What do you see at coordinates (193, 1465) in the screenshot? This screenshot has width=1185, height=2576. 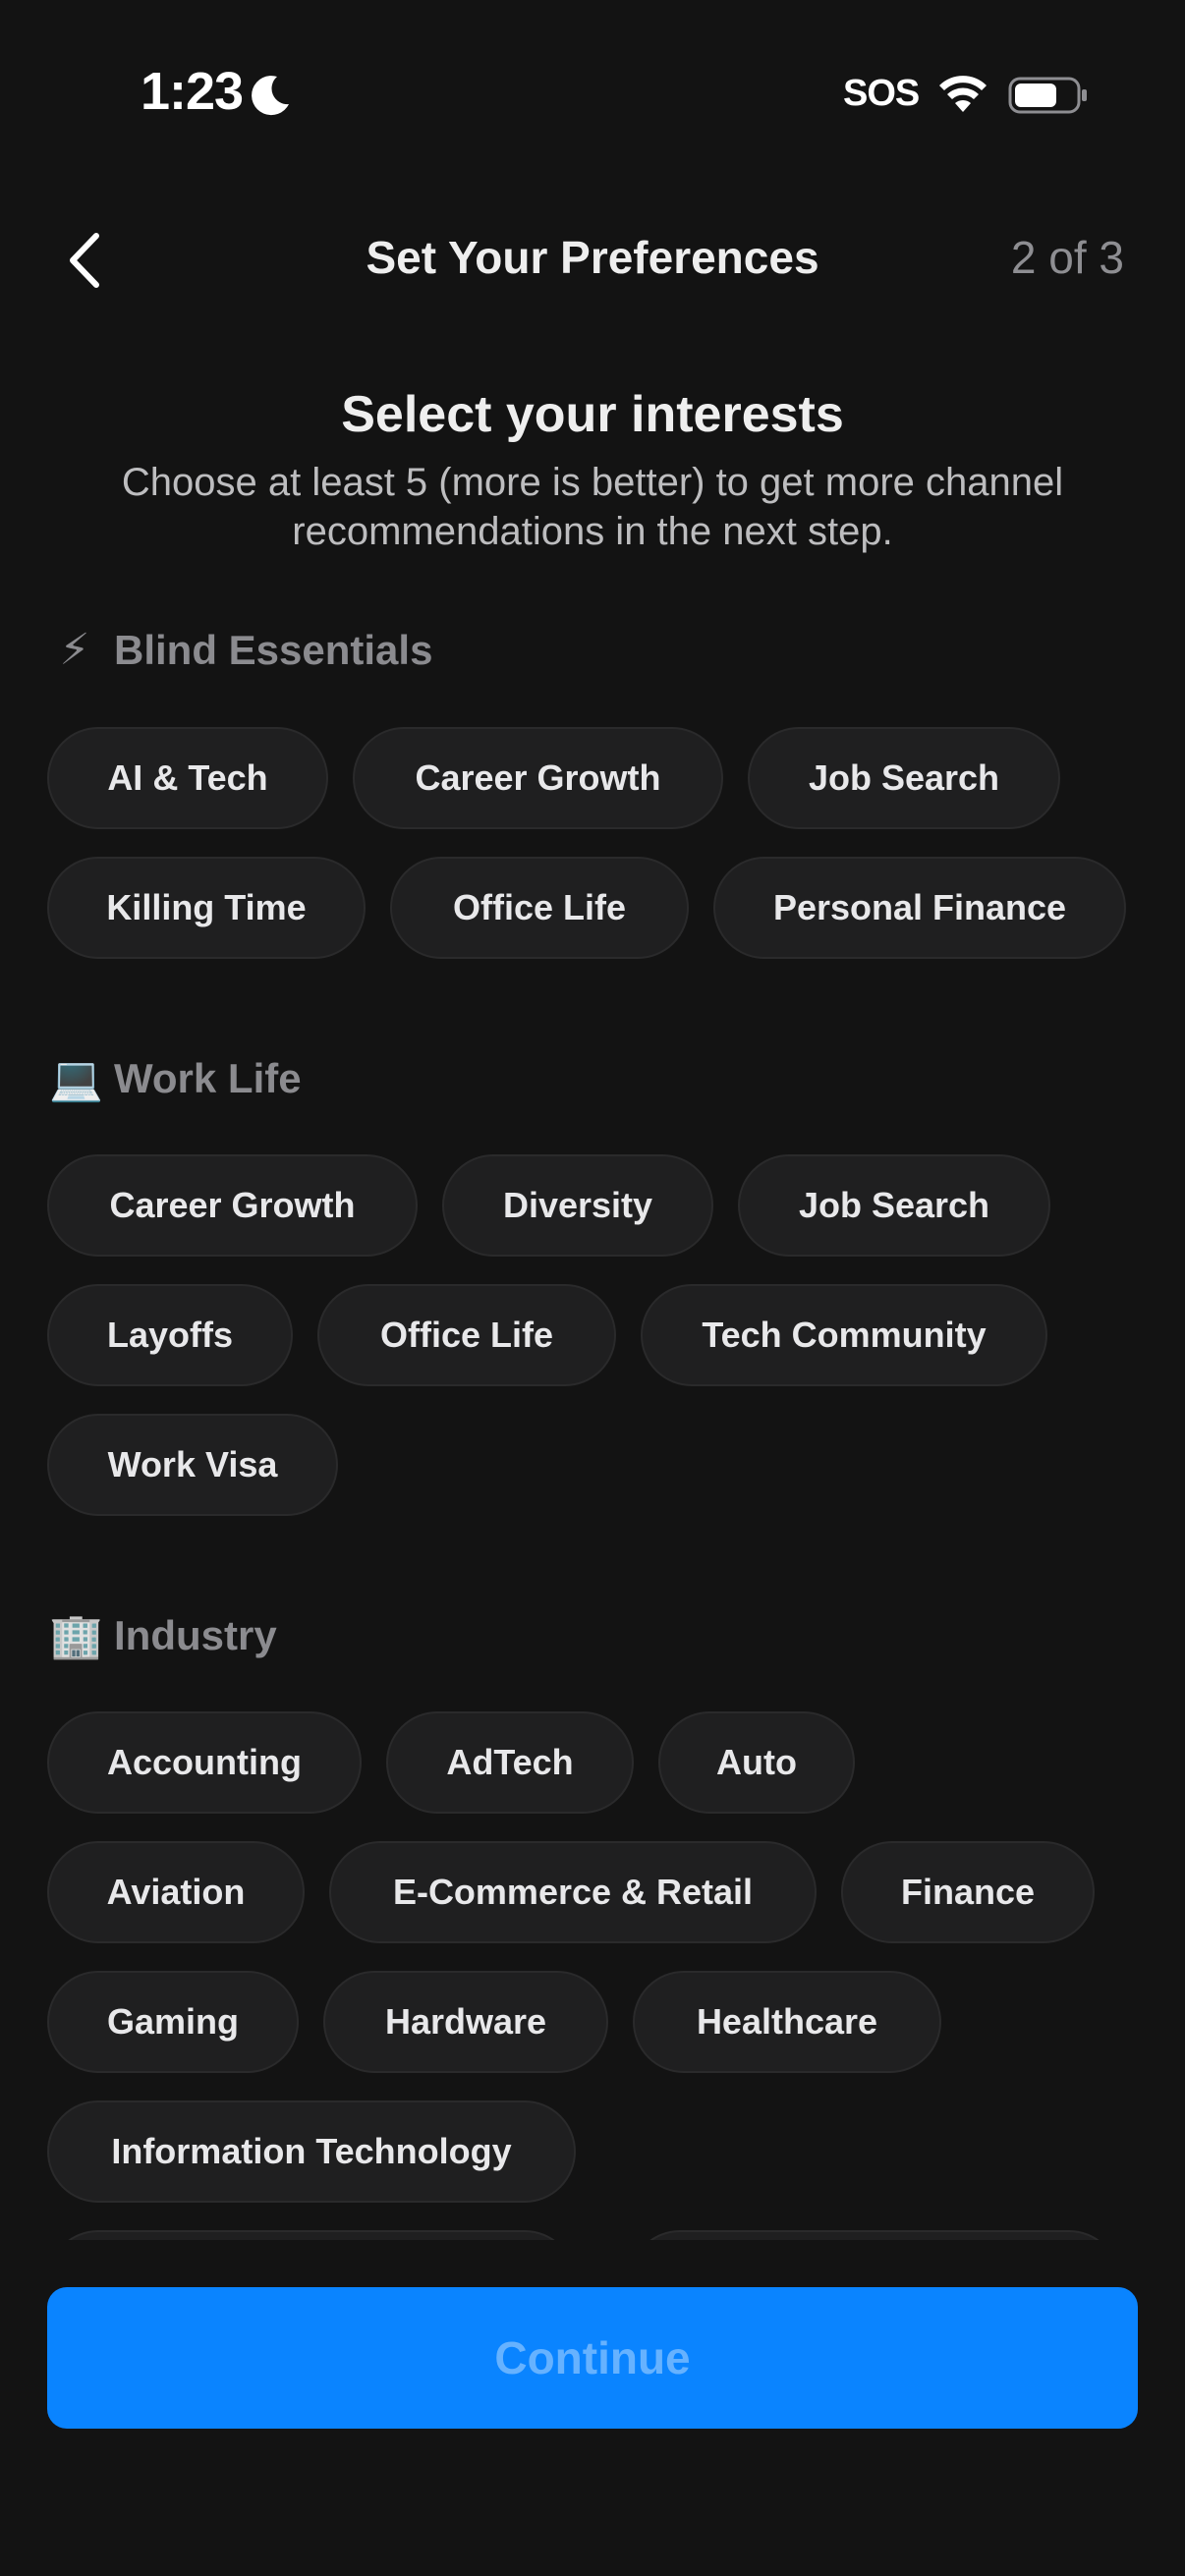 I see `chip-work-visa: Work Visa` at bounding box center [193, 1465].